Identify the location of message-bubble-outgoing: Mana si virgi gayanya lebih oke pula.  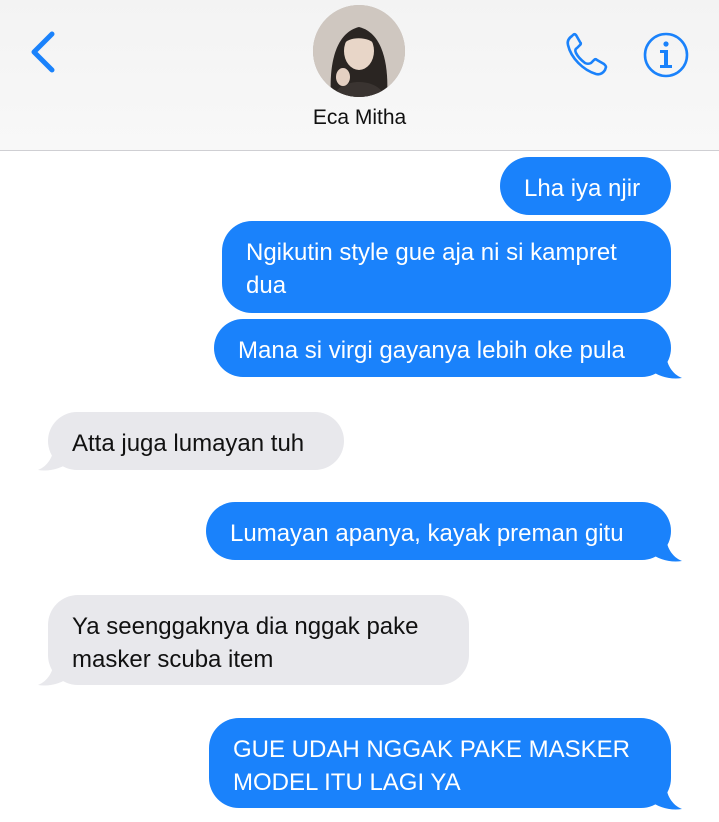
(442, 348).